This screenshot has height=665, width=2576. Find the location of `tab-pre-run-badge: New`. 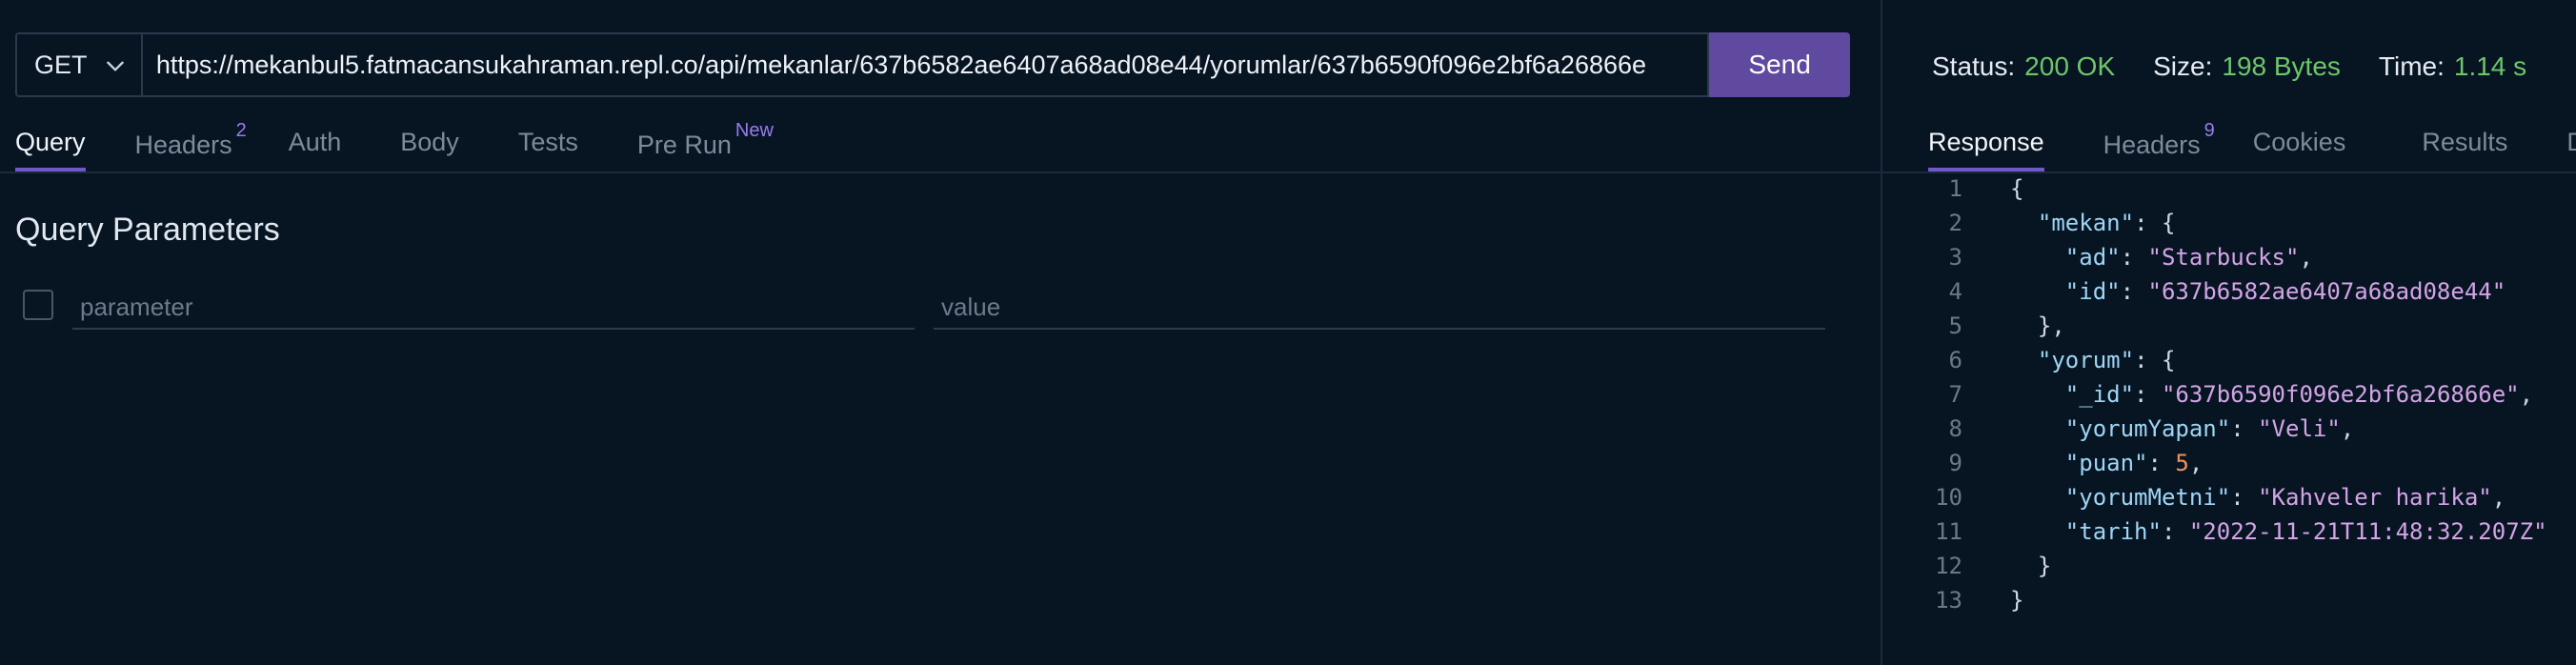

tab-pre-run-badge: New is located at coordinates (754, 130).